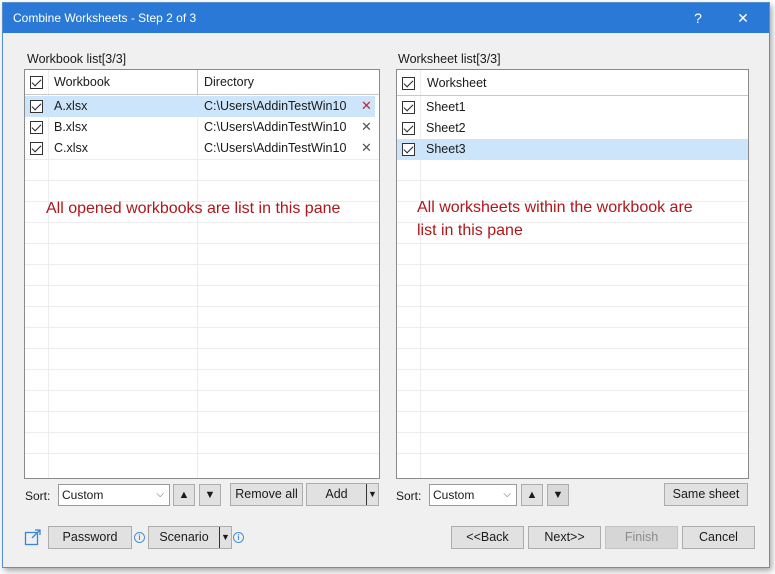 The width and height of the screenshot is (775, 574). What do you see at coordinates (336, 494) in the screenshot?
I see `add-button-label: Add` at bounding box center [336, 494].